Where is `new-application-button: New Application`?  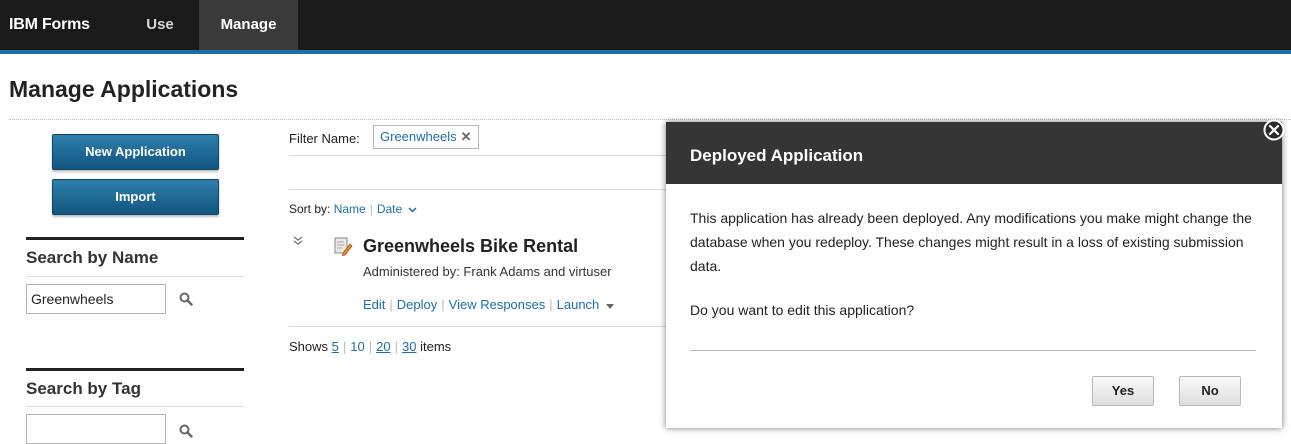
new-application-button: New Application is located at coordinates (135, 152).